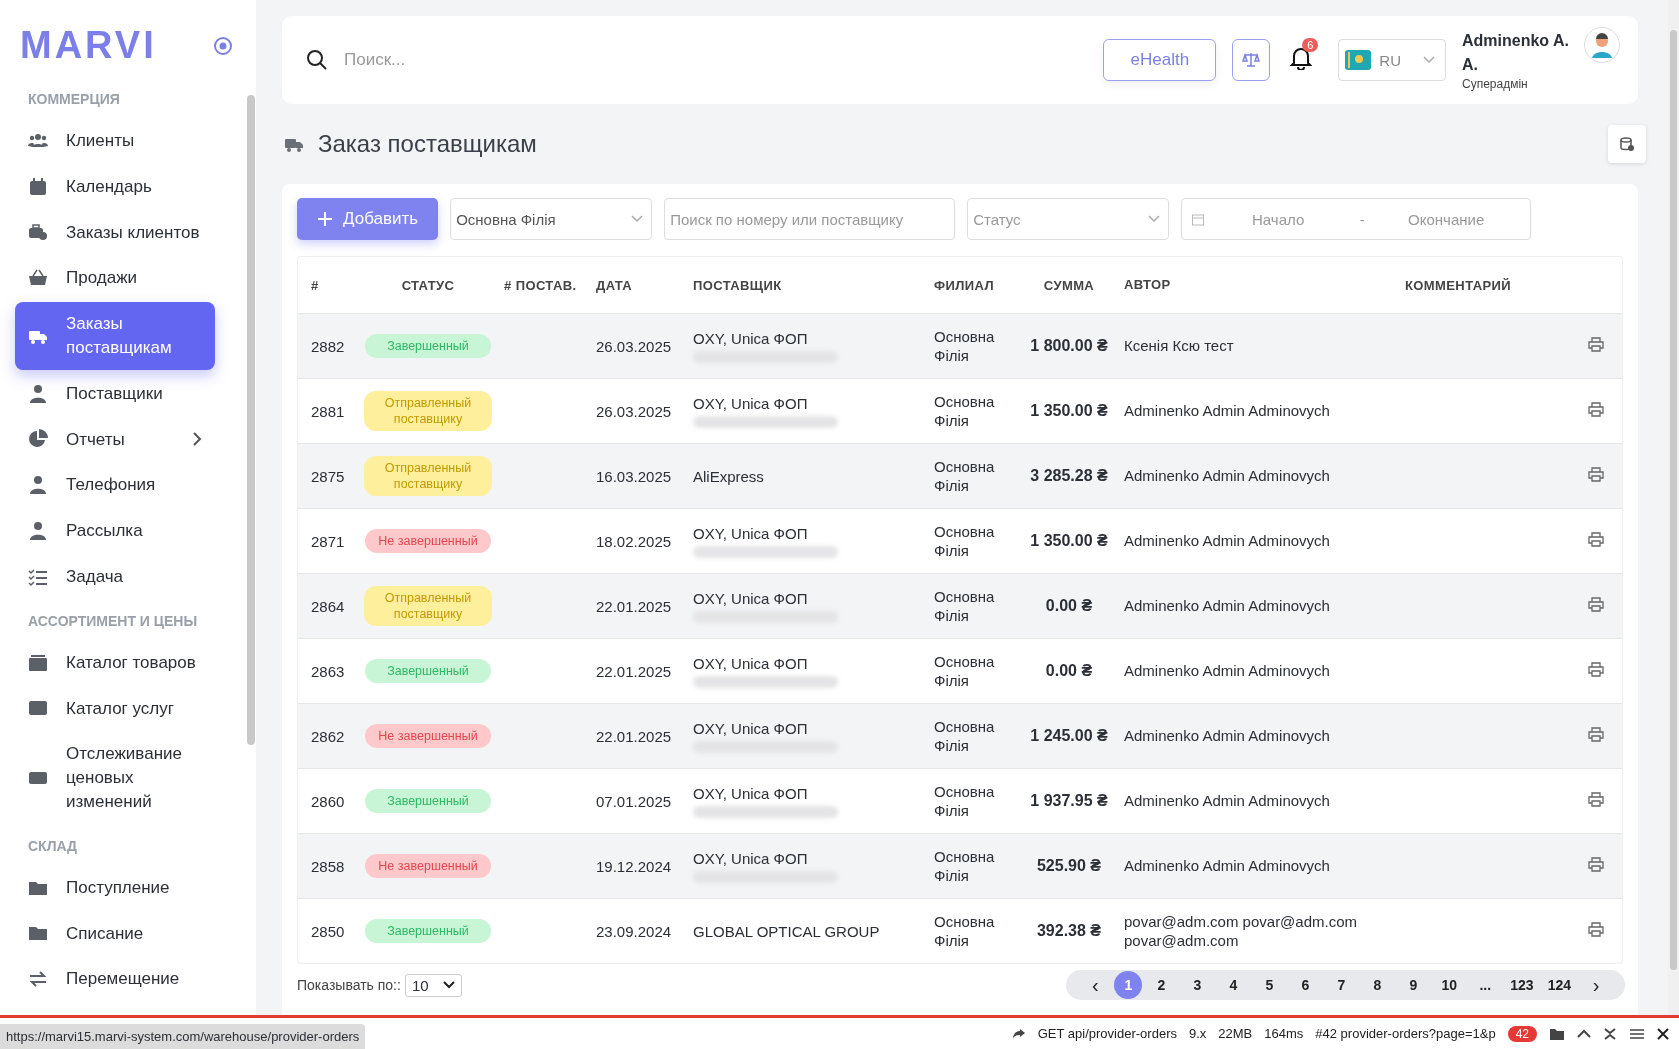 The height and width of the screenshot is (1049, 1679). Describe the element at coordinates (737, 285) in the screenshot. I see `column-header: ПОСТАВЩИК` at that location.